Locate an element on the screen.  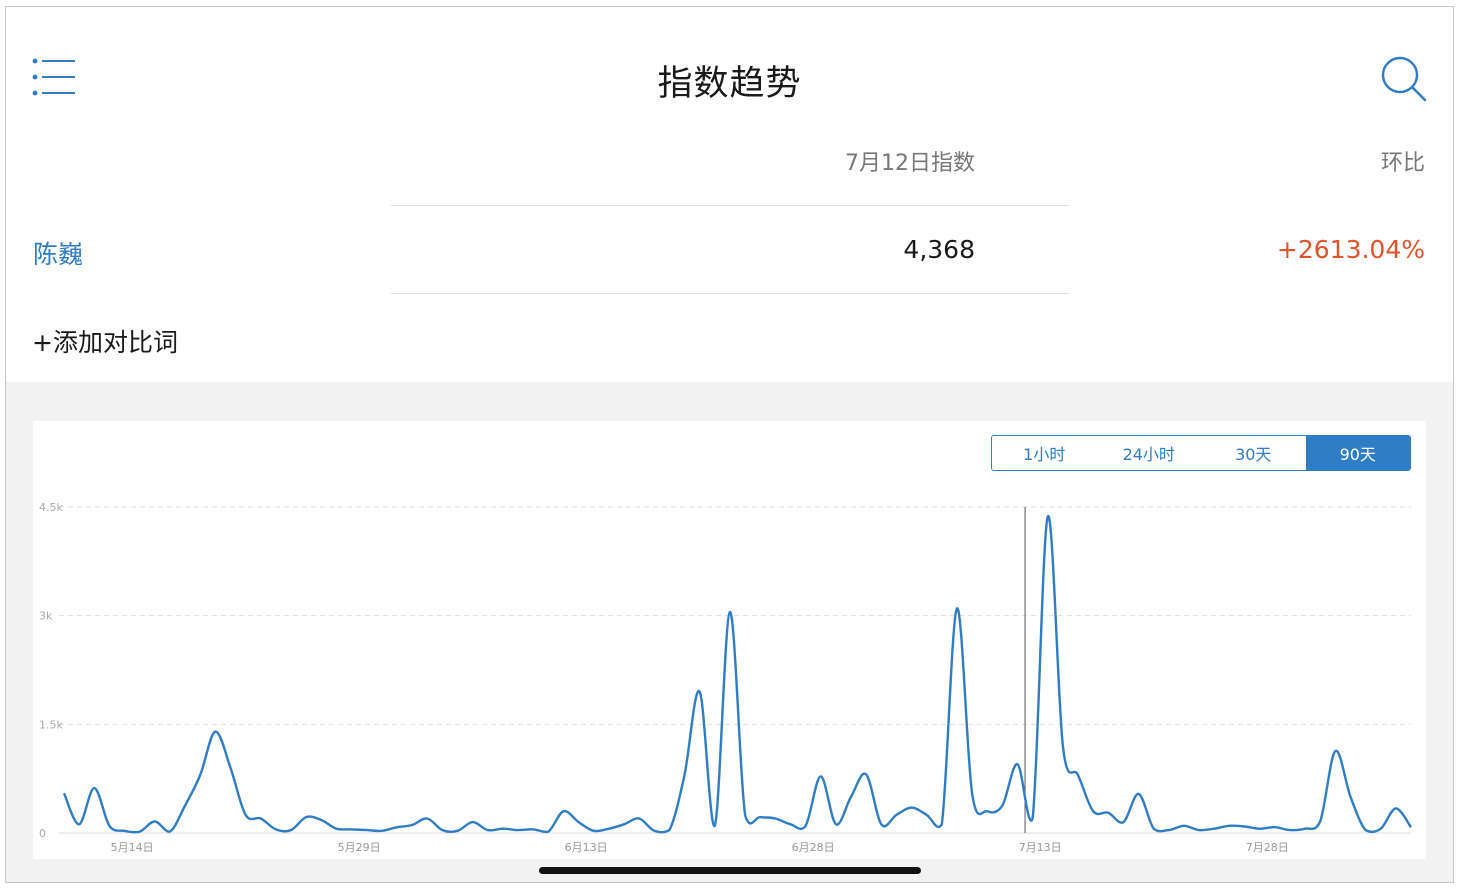
home-indicator is located at coordinates (730, 870).